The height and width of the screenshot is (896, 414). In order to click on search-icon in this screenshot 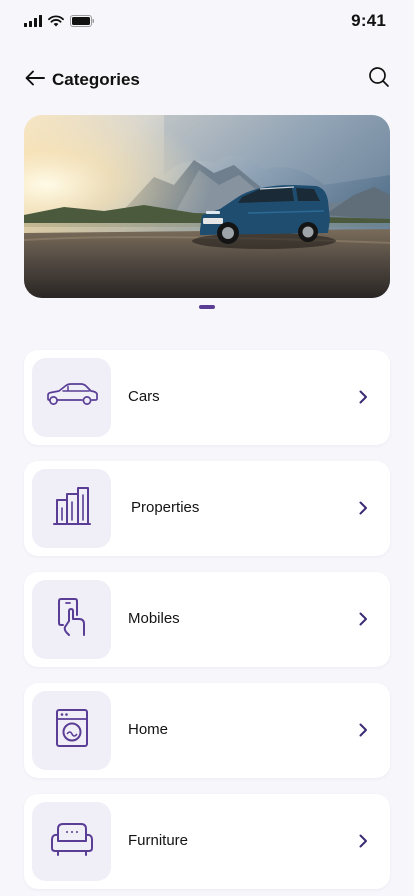, I will do `click(379, 79)`.